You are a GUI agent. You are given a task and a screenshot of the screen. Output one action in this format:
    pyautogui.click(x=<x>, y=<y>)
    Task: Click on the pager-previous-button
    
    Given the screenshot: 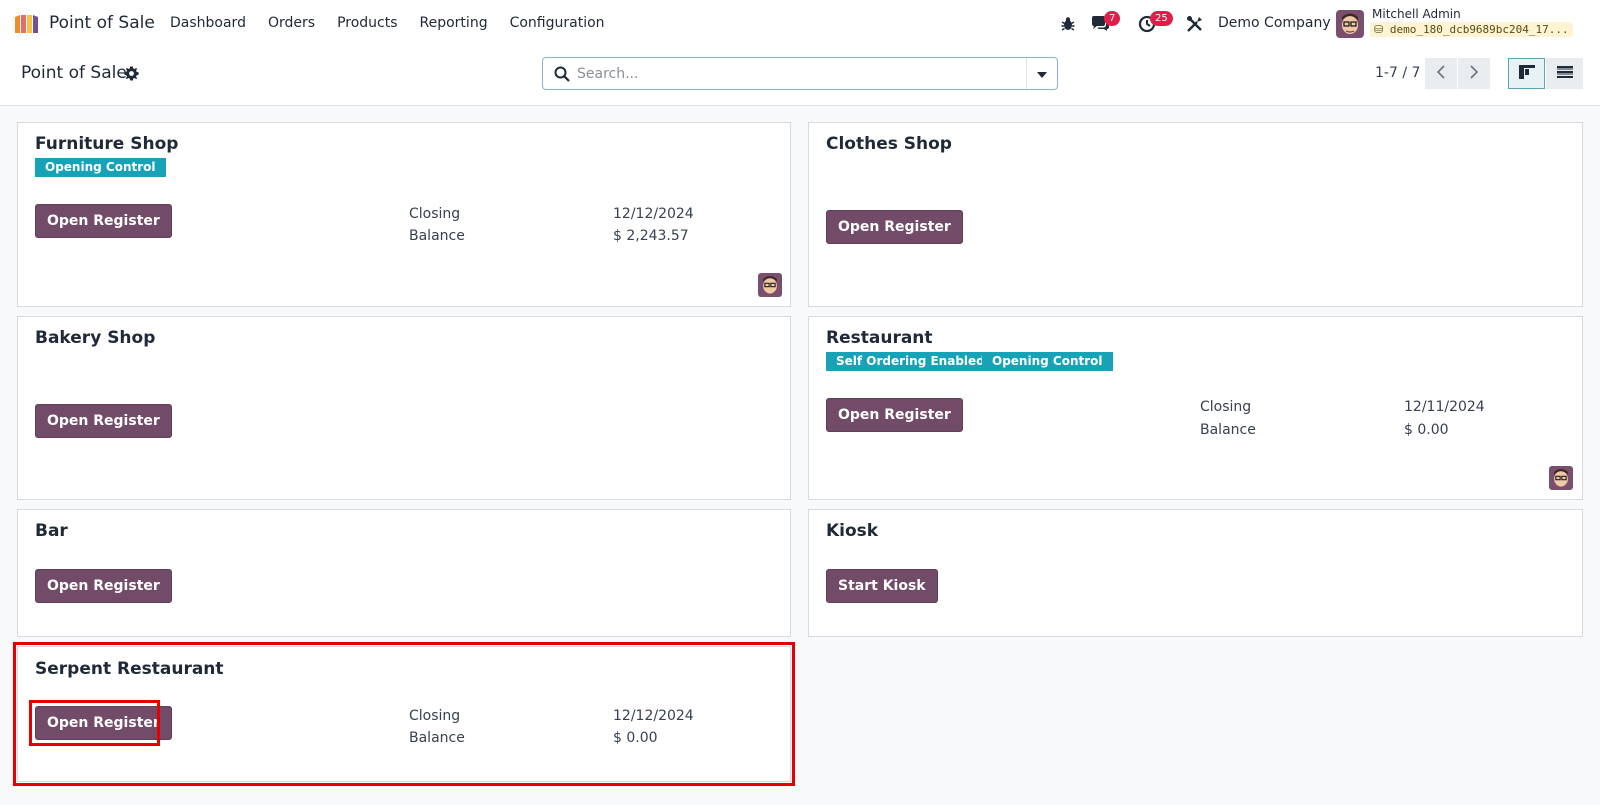 What is the action you would take?
    pyautogui.click(x=1441, y=73)
    